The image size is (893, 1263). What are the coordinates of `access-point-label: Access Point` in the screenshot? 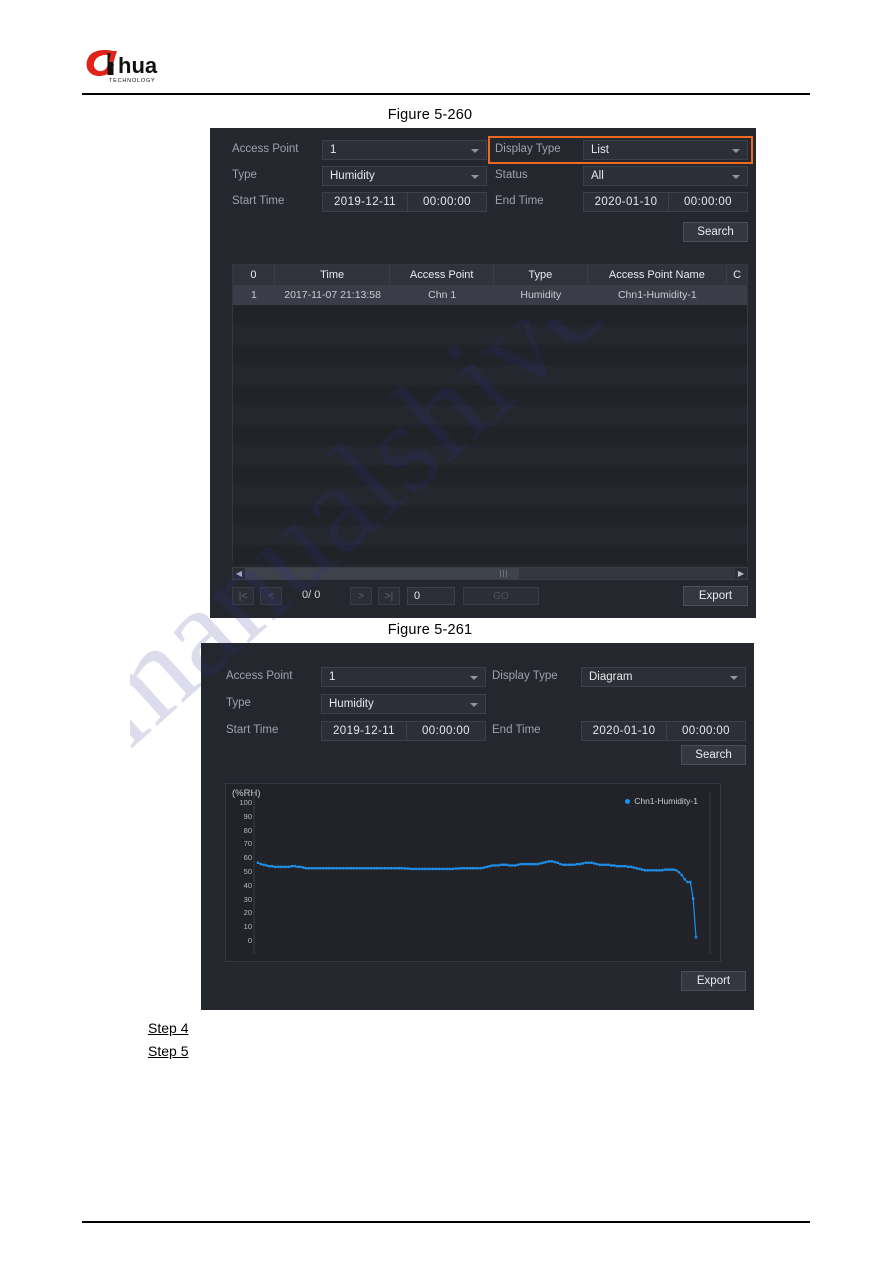 It's located at (265, 149).